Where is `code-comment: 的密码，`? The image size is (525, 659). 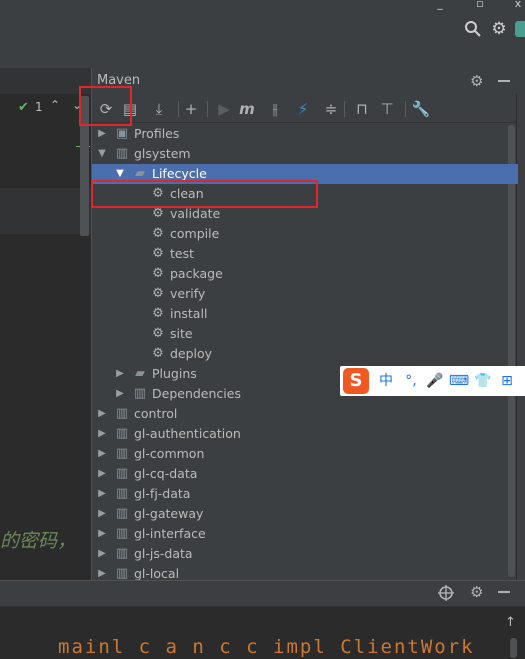 code-comment: 的密码， is located at coordinates (38, 541).